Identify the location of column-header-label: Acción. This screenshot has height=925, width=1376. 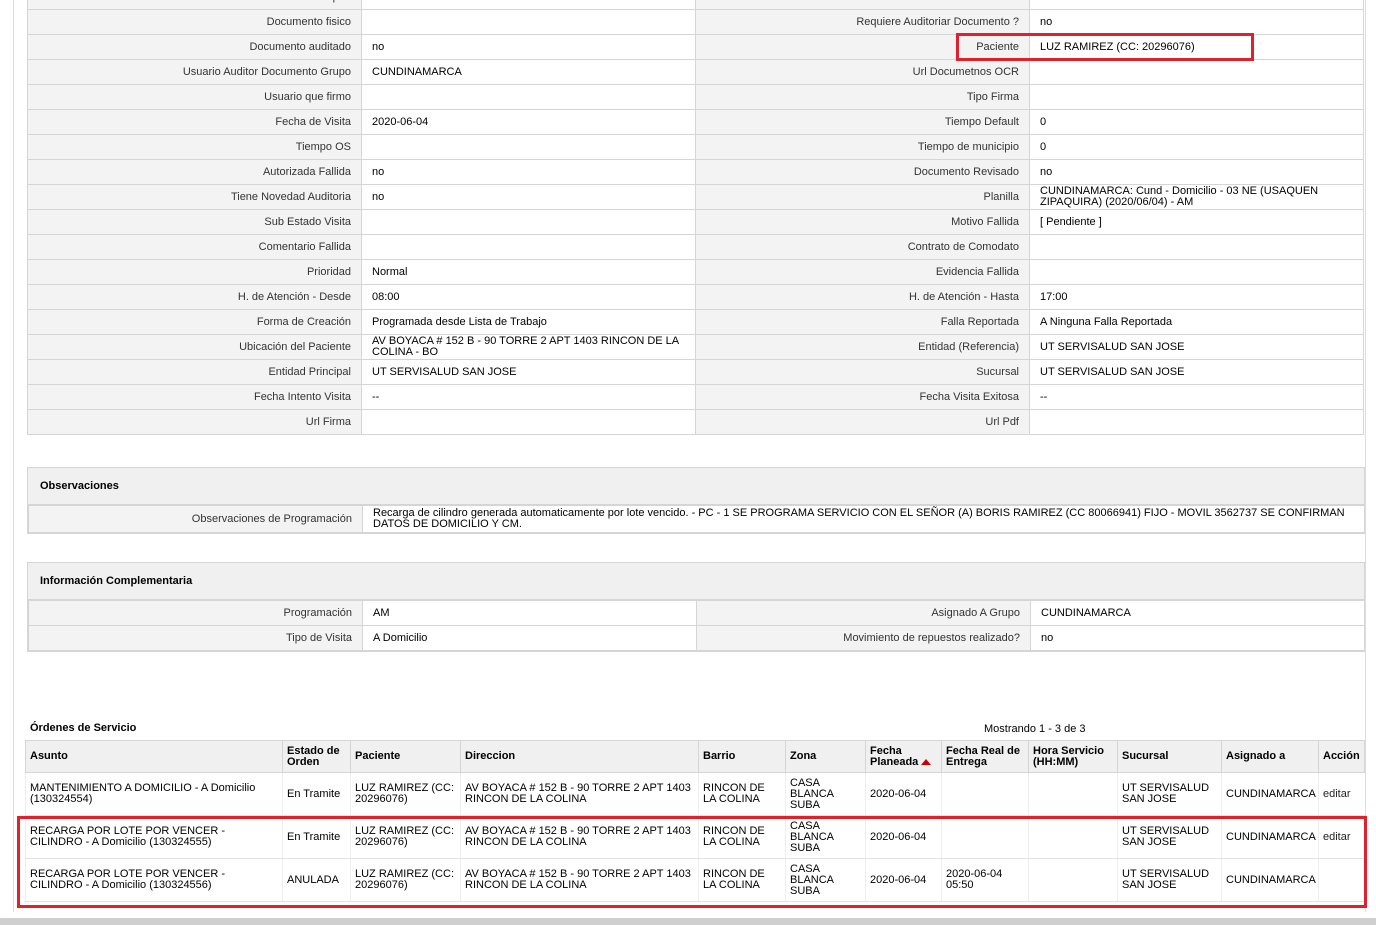
(1341, 756).